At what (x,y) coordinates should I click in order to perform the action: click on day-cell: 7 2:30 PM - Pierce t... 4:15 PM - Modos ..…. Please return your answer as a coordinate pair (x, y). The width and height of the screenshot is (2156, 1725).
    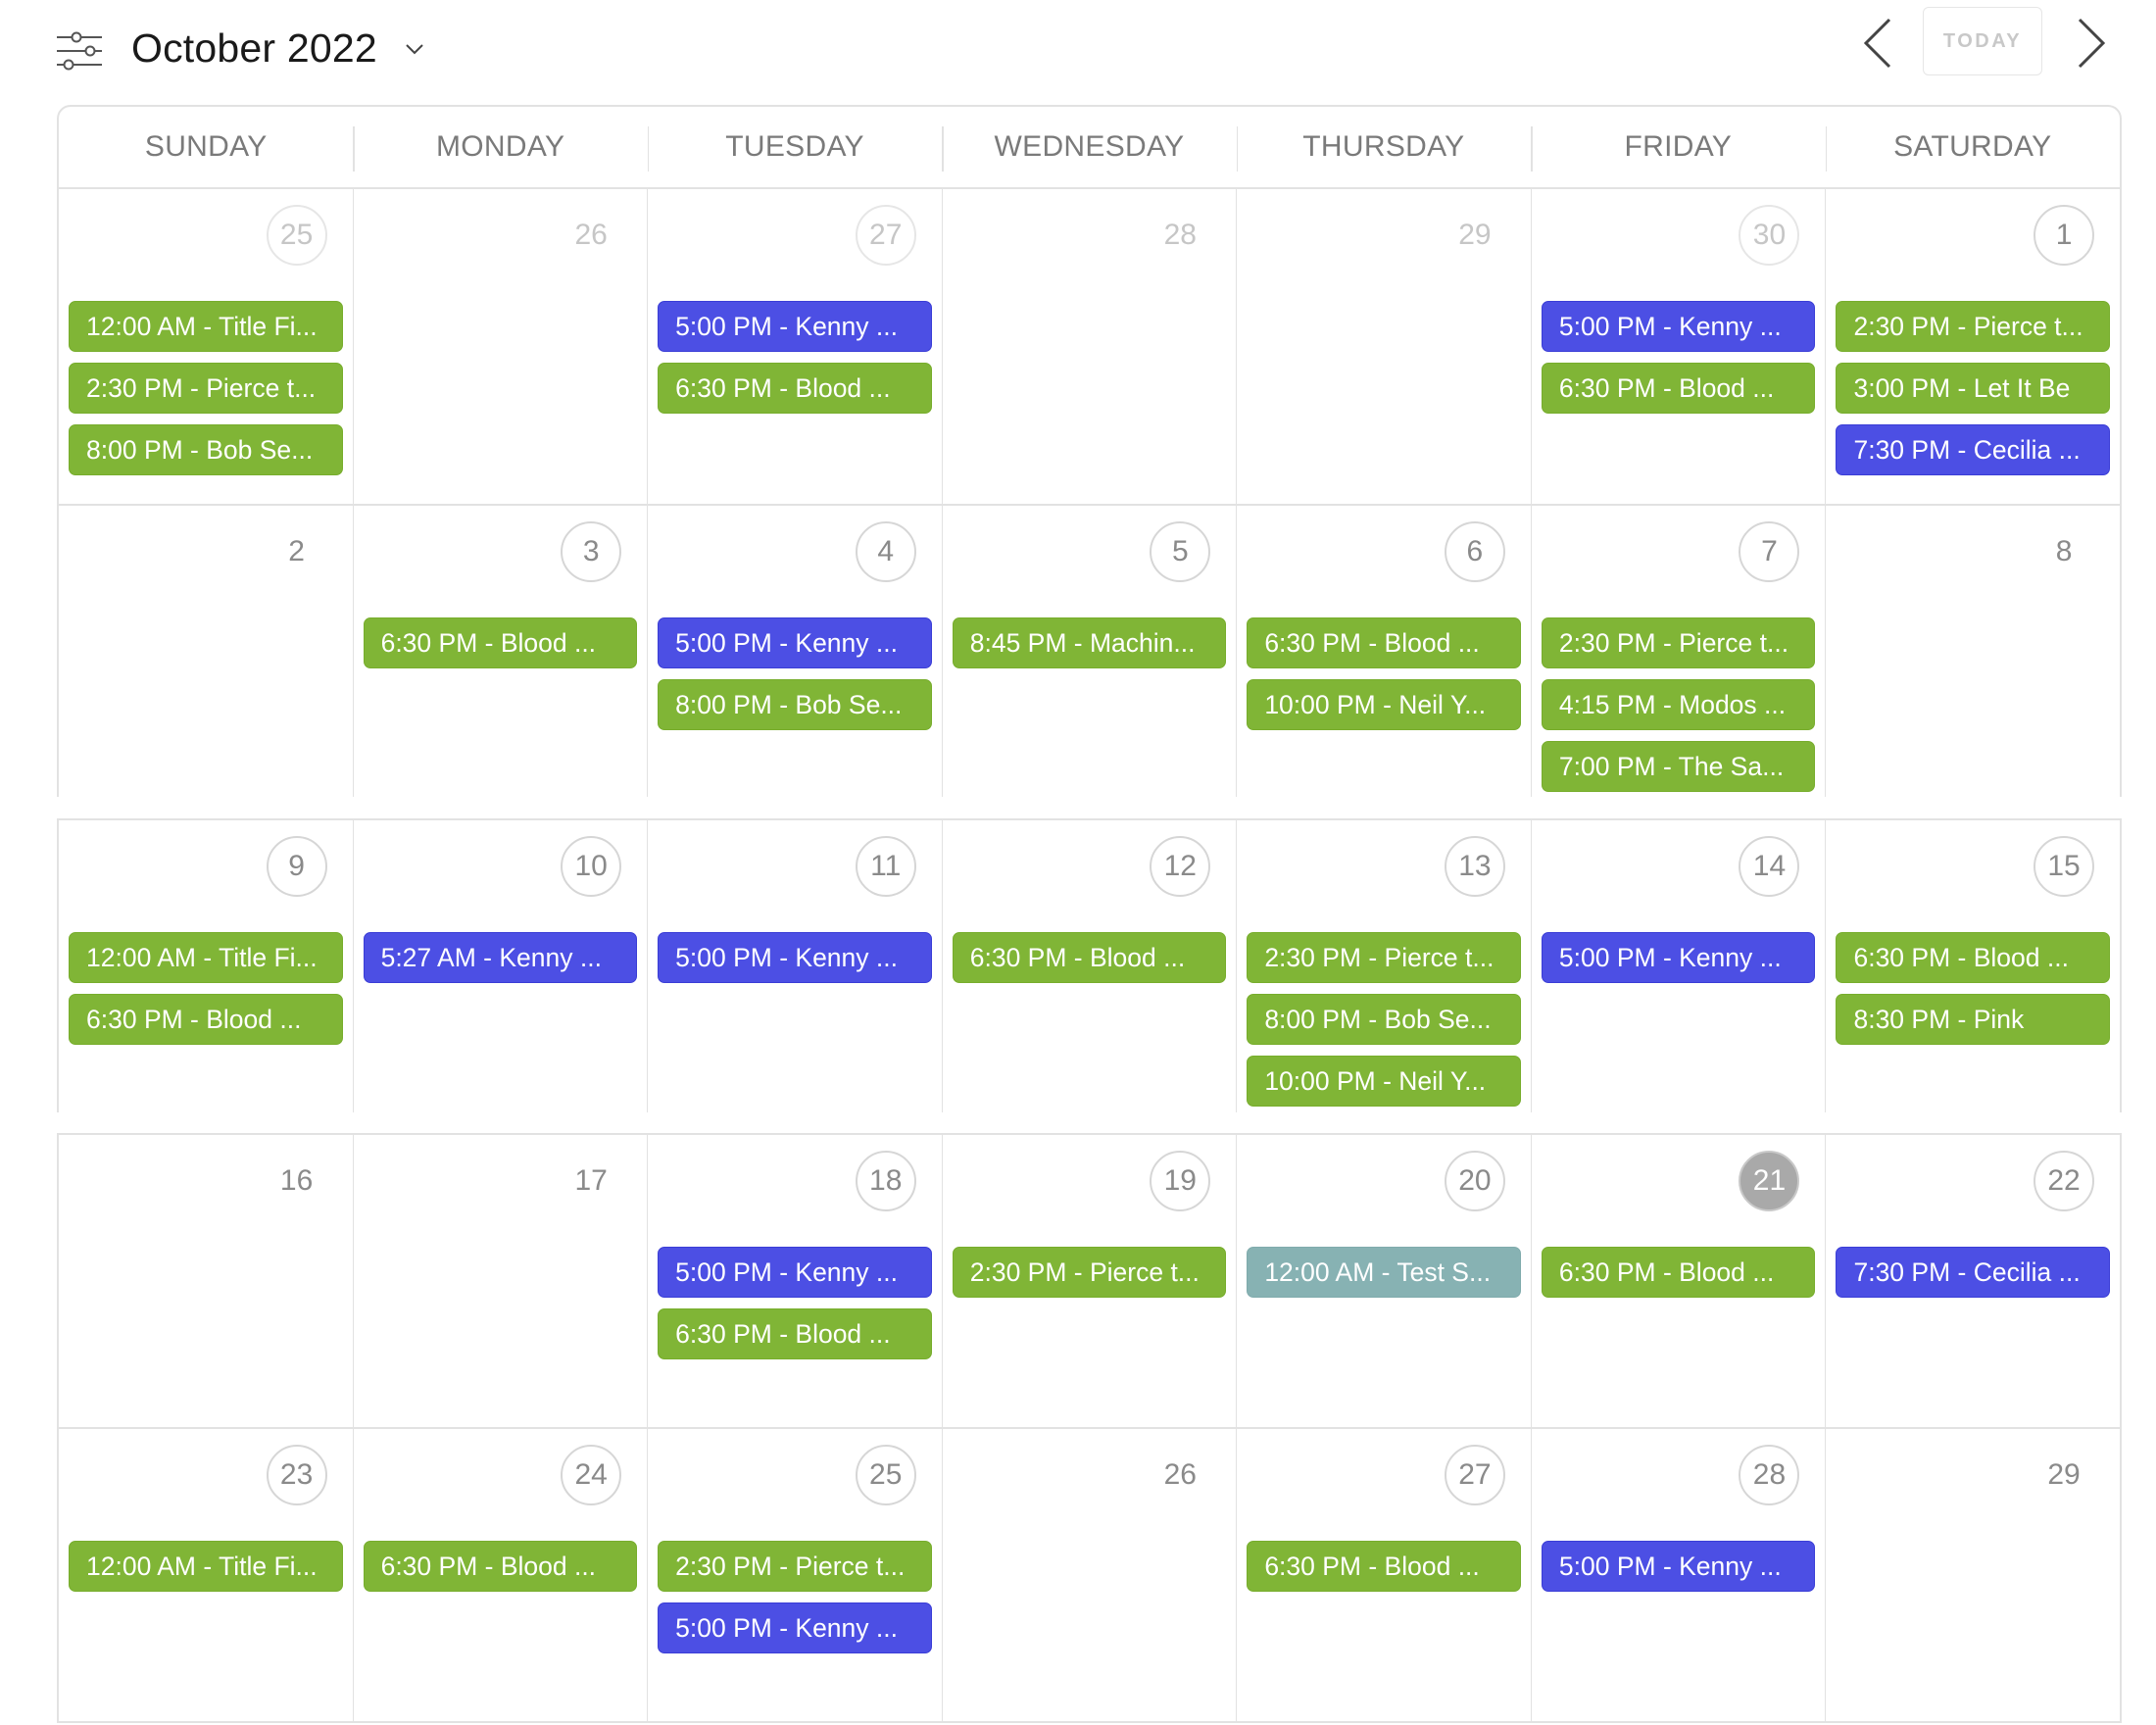
    Looking at the image, I should click on (1678, 651).